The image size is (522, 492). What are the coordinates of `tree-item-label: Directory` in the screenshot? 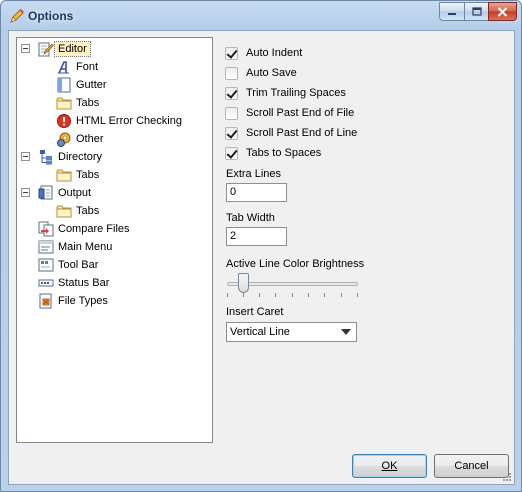 It's located at (80, 157).